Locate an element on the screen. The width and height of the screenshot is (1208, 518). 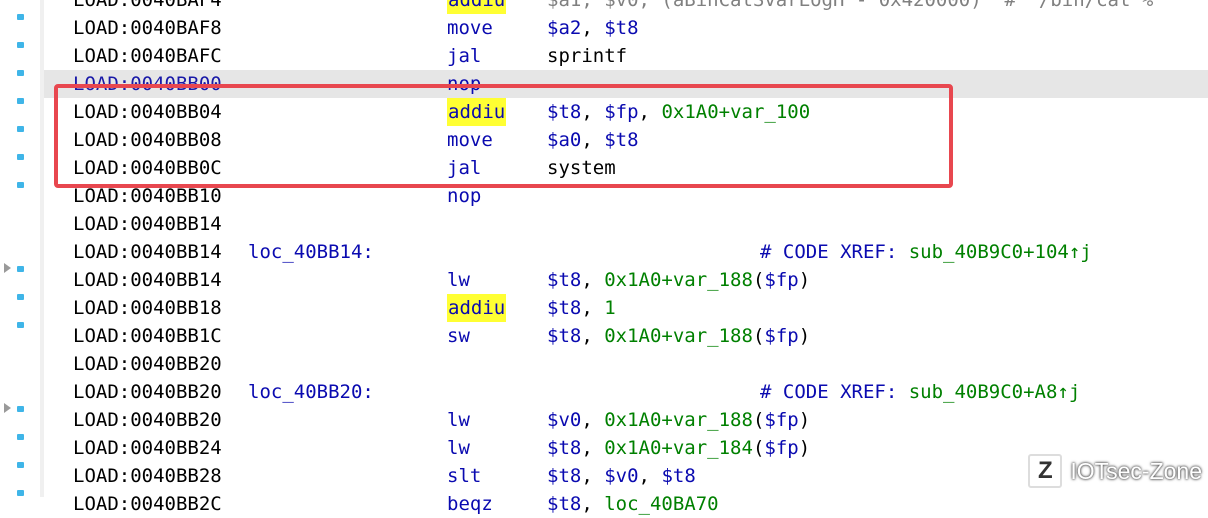
disassembly-row: LOAD:0040BB2C beqz $t8, loc_40BA70 is located at coordinates (626, 504).